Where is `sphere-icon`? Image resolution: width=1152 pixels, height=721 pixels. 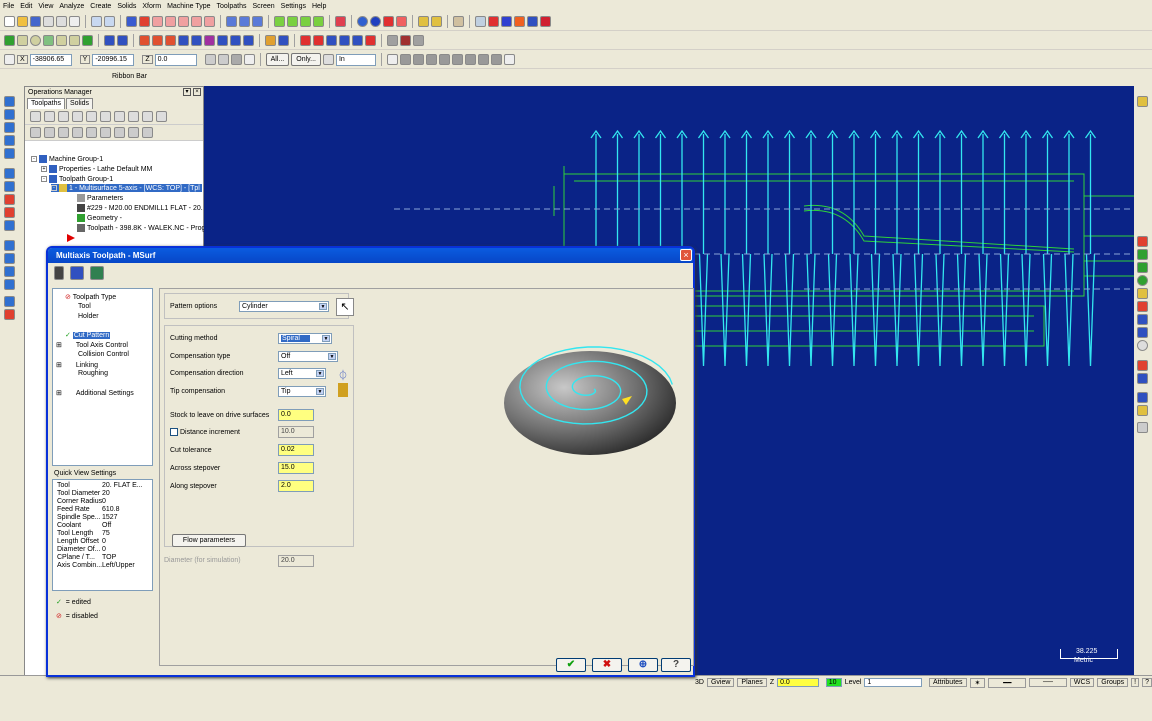 sphere-icon is located at coordinates (375, 21).